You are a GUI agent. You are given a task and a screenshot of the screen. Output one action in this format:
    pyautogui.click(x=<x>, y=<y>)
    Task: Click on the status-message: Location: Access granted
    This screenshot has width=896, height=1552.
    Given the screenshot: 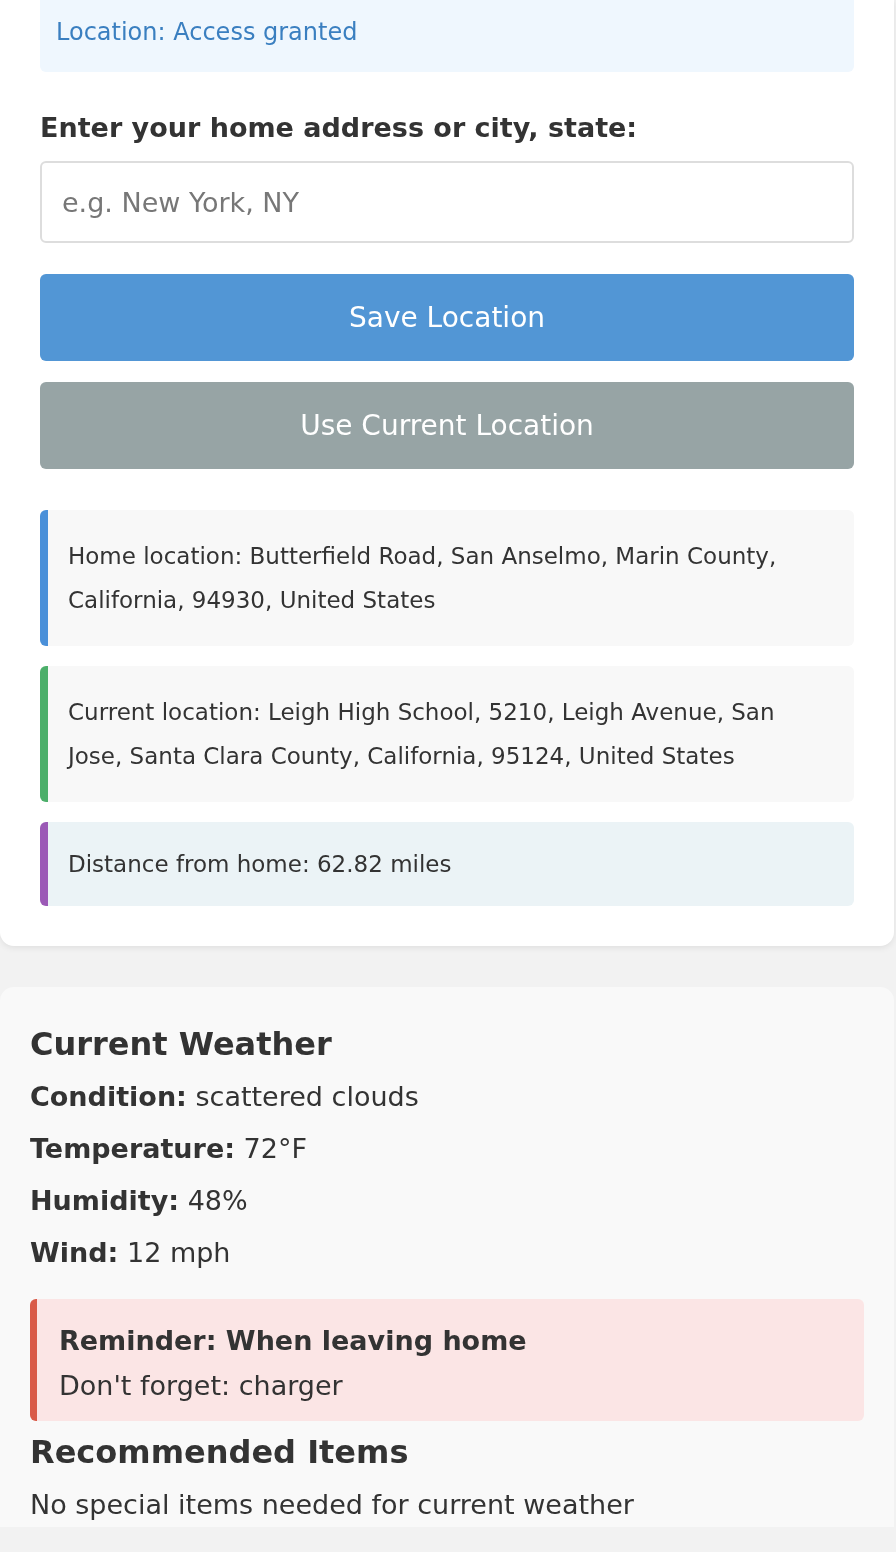 What is the action you would take?
    pyautogui.click(x=447, y=36)
    